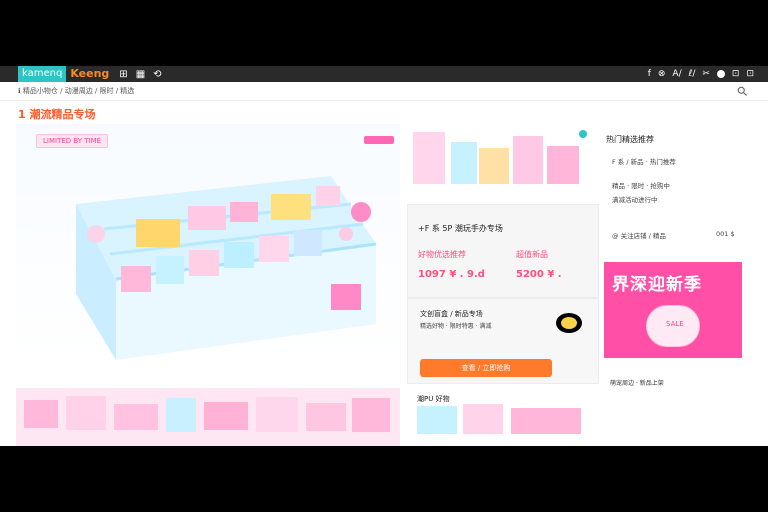  I want to click on right-header: 热门精选推荐, so click(630, 139).